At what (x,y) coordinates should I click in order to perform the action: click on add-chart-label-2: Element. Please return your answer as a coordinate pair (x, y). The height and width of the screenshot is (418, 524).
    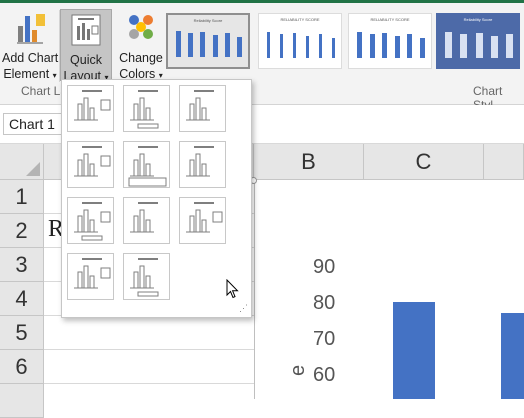
    Looking at the image, I should click on (26, 74).